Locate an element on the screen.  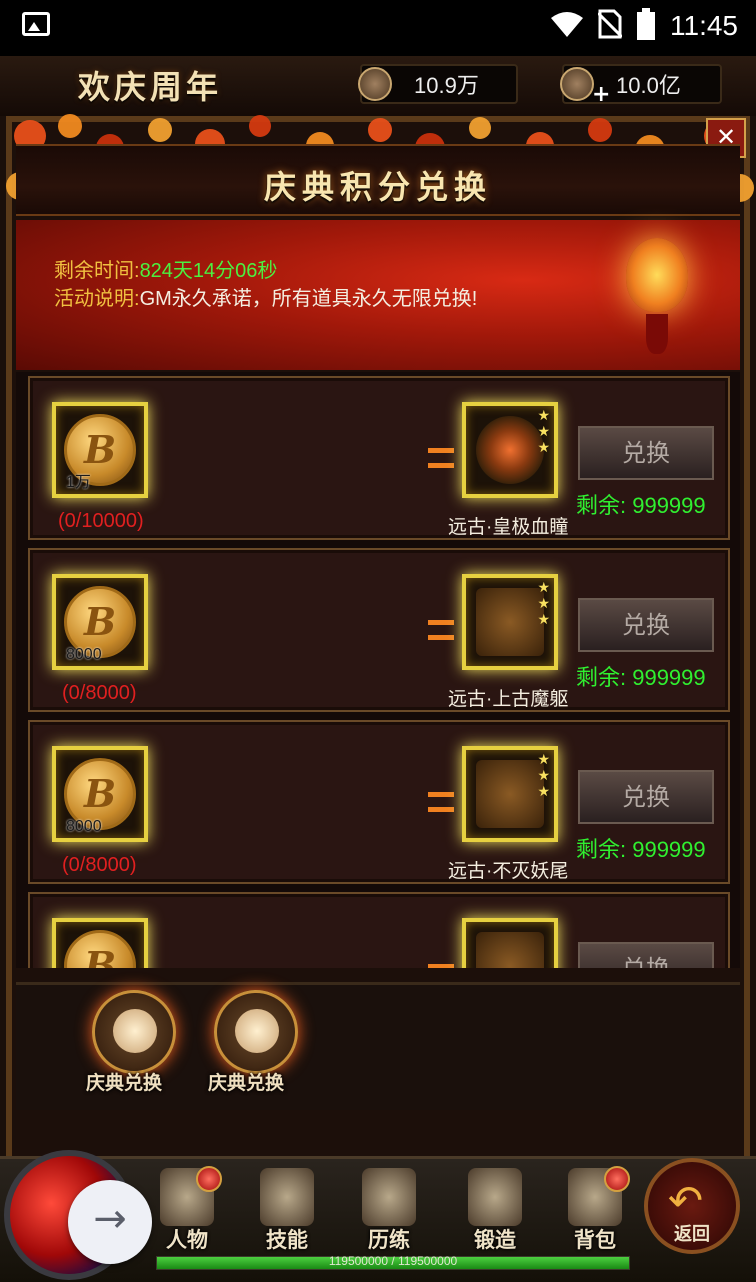
nav-bag: 背包 is located at coordinates (595, 1214).